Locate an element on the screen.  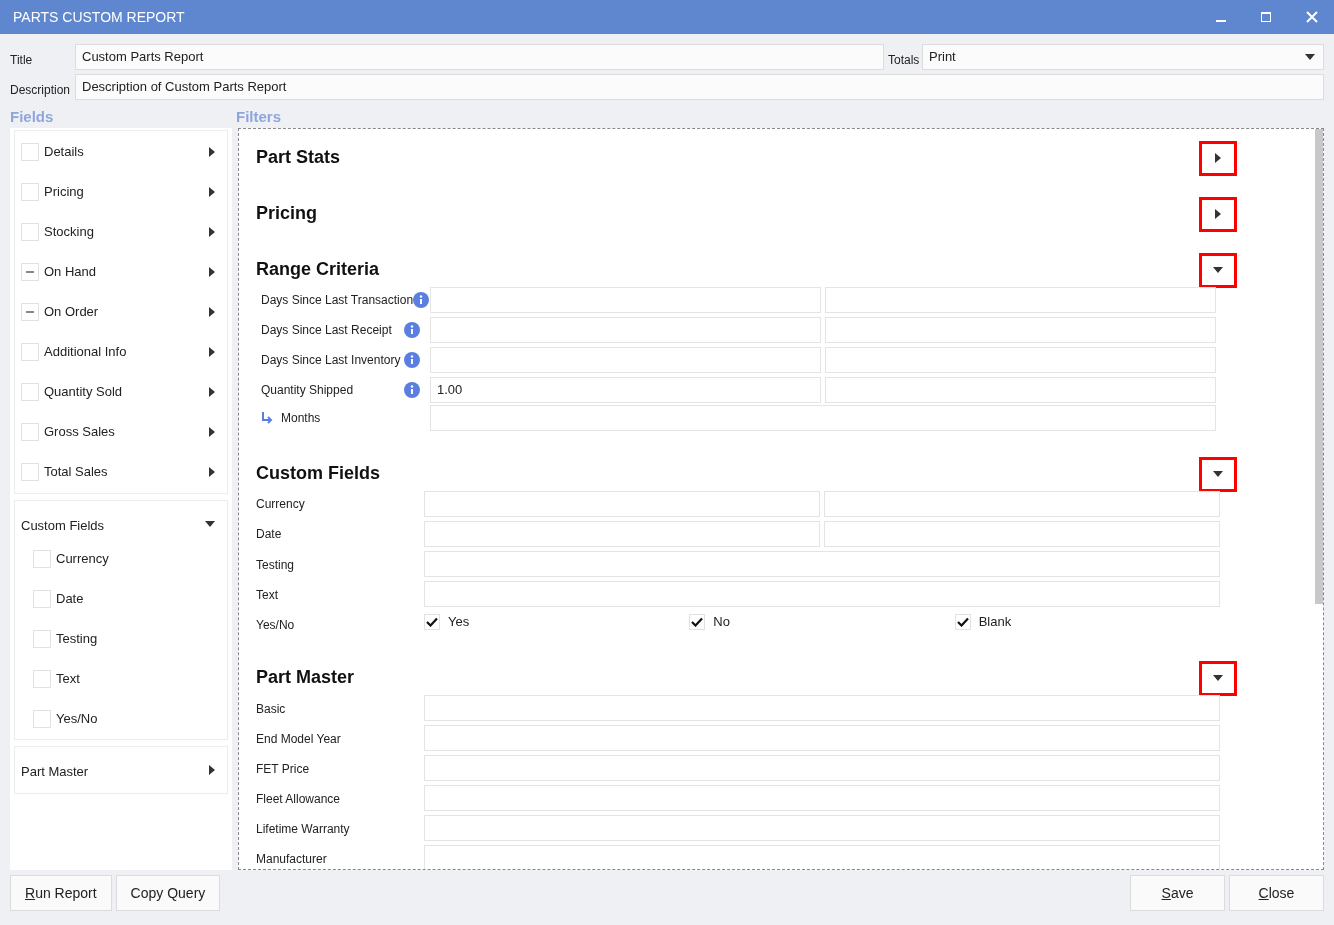
section-title: Pricing is located at coordinates (287, 213).